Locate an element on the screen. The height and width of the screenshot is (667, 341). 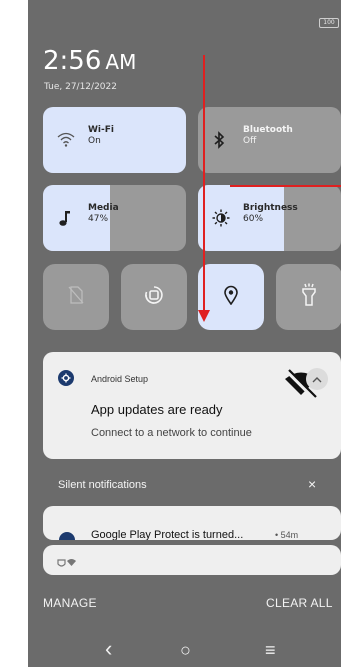
flashlight-icon is located at coordinates (309, 297).